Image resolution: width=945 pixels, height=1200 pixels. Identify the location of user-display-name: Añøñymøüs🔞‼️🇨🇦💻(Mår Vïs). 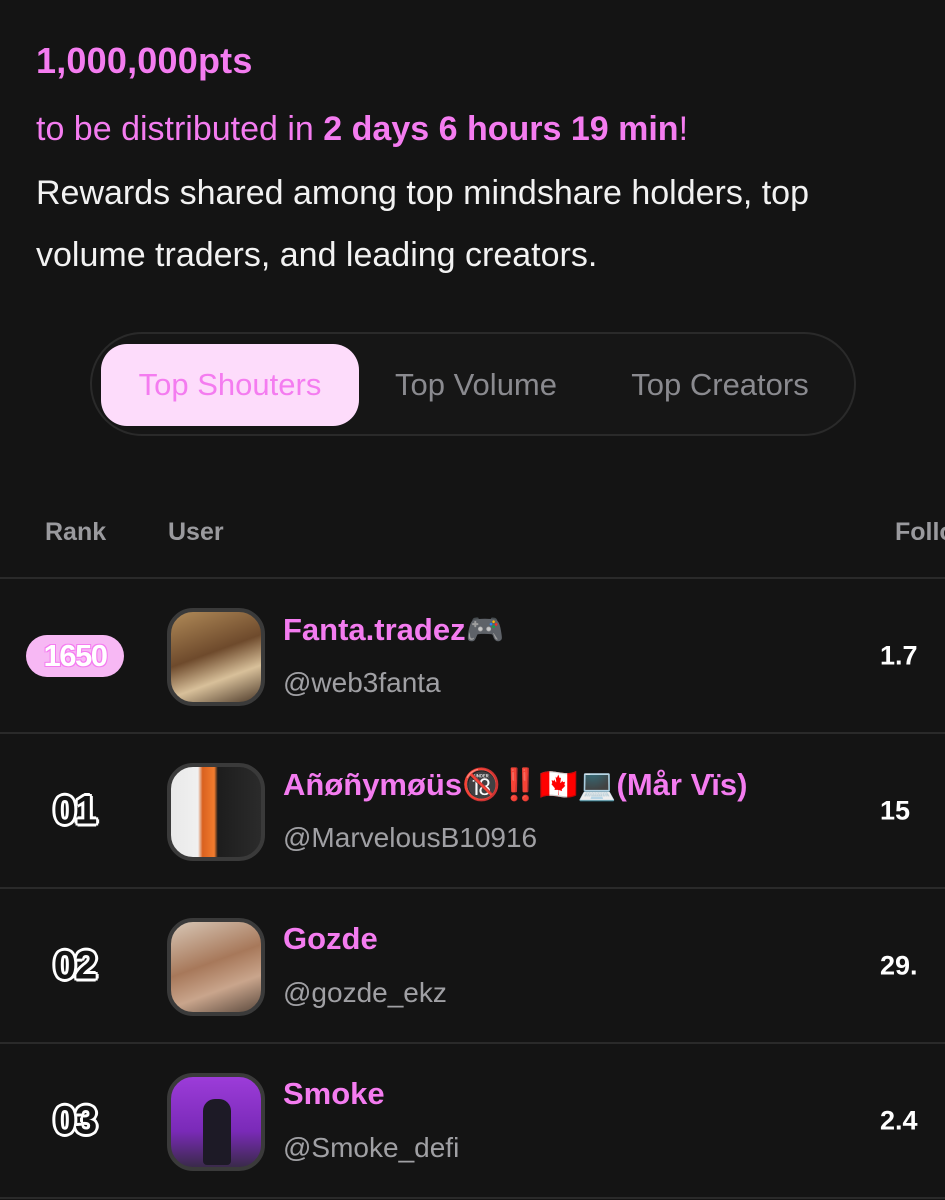
(515, 784).